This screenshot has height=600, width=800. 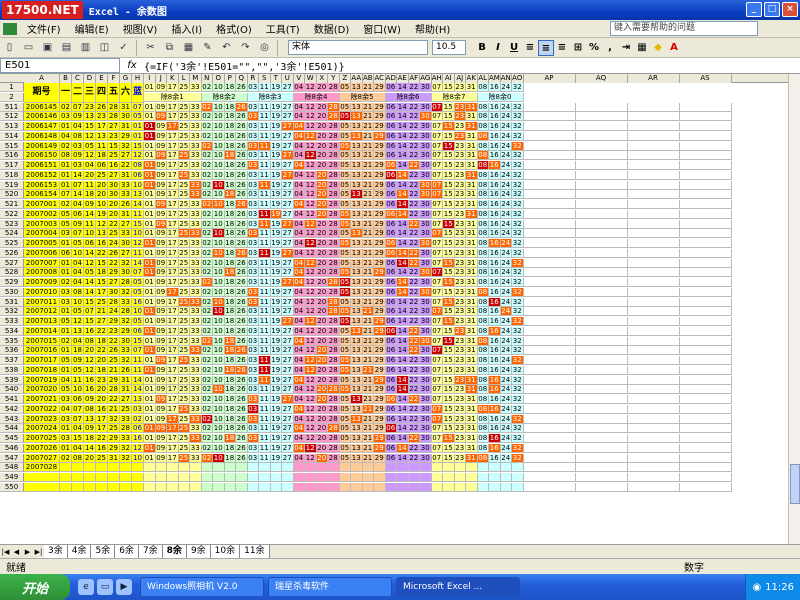 What do you see at coordinates (500, 97) in the screenshot?
I see `group-label-8: 除8余0` at bounding box center [500, 97].